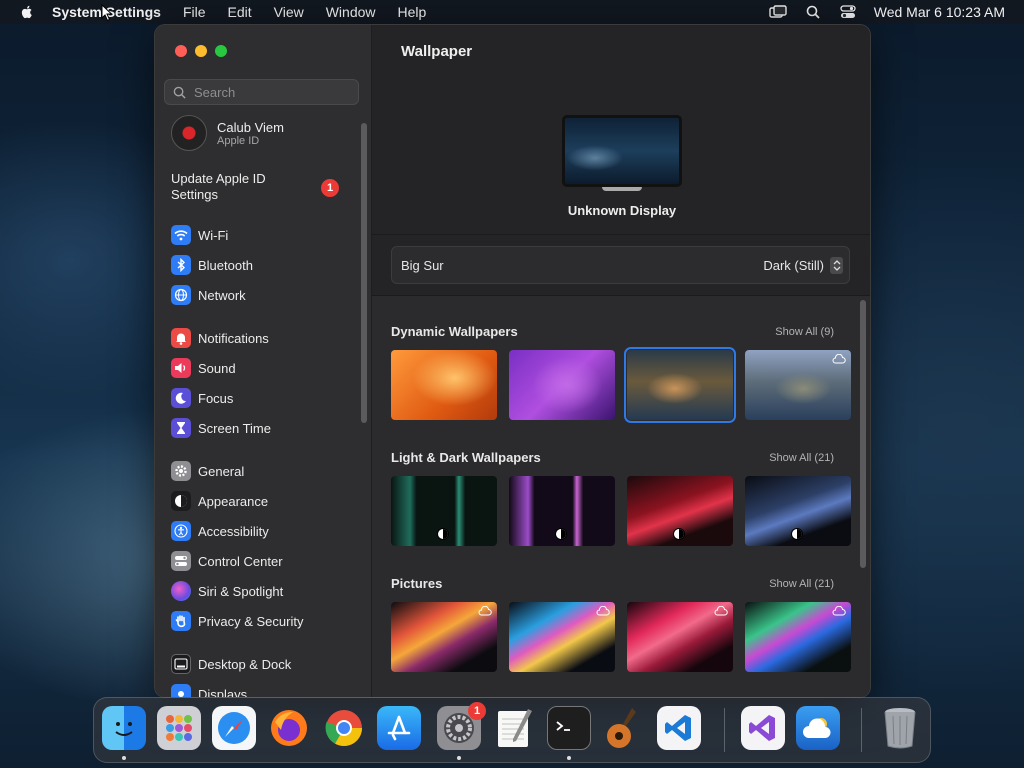 Image resolution: width=1024 pixels, height=768 pixels. Describe the element at coordinates (240, 561) in the screenshot. I see `sidebar-item-label: Control Center` at that location.